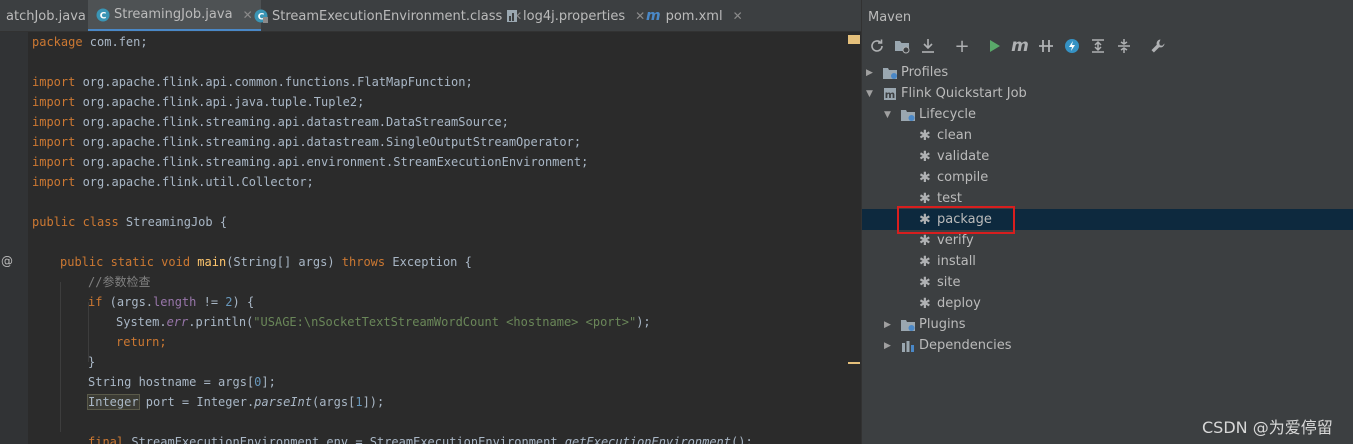  Describe the element at coordinates (388, 15) in the screenshot. I see `tab-streamexecutionenvironment: C StreamExecutionEnvironment.class ✕` at that location.